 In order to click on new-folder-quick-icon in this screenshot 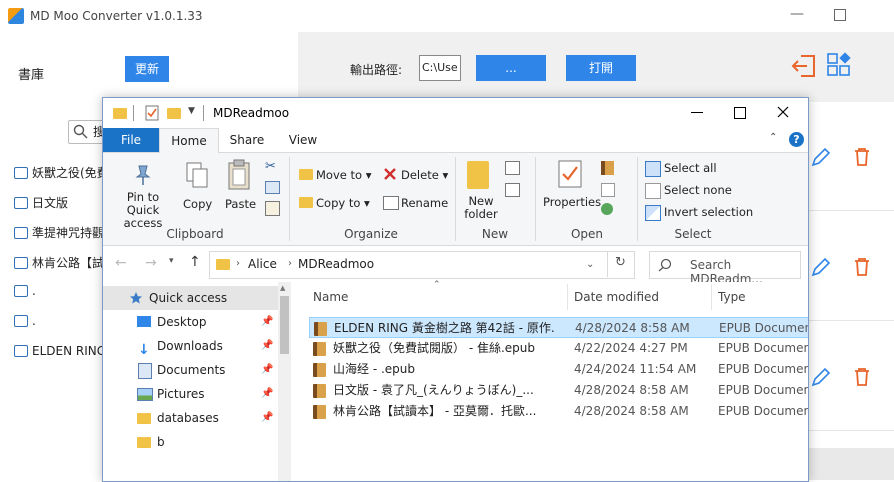, I will do `click(174, 113)`.